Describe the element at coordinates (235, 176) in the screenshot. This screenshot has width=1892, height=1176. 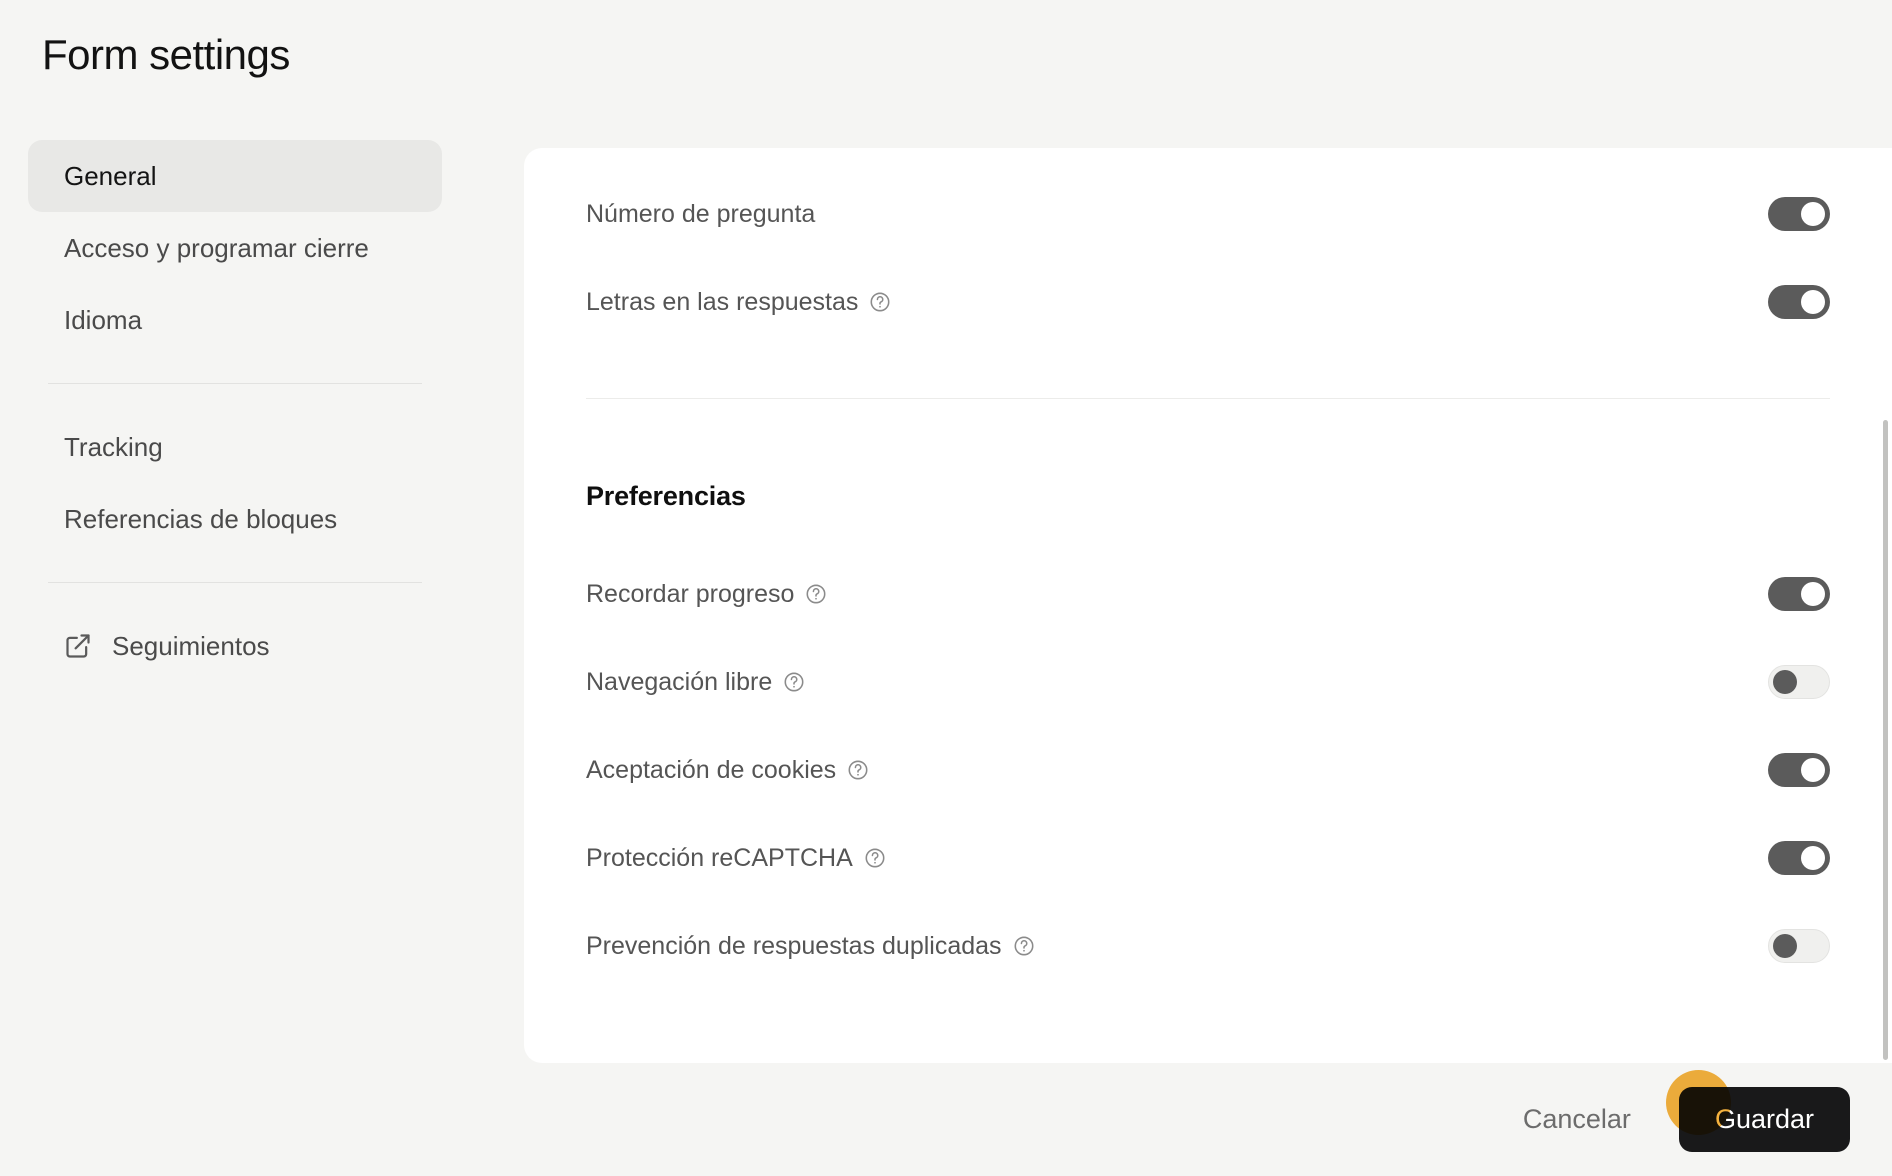
I see `sidebar-item-general: General` at that location.